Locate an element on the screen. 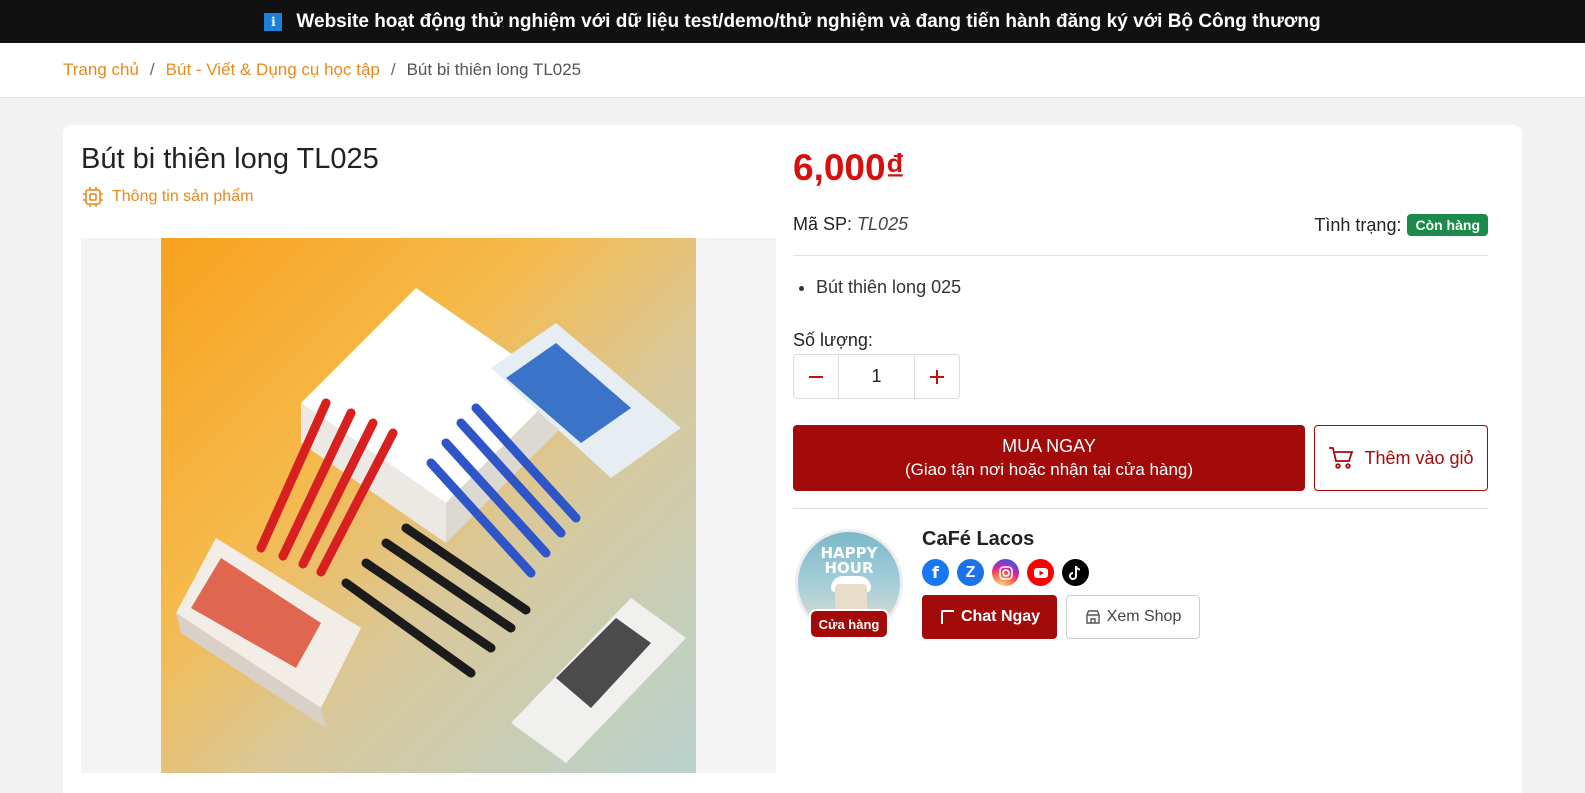 Image resolution: width=1585 pixels, height=793 pixels. view-shop-button: Xem Shop is located at coordinates (1133, 617).